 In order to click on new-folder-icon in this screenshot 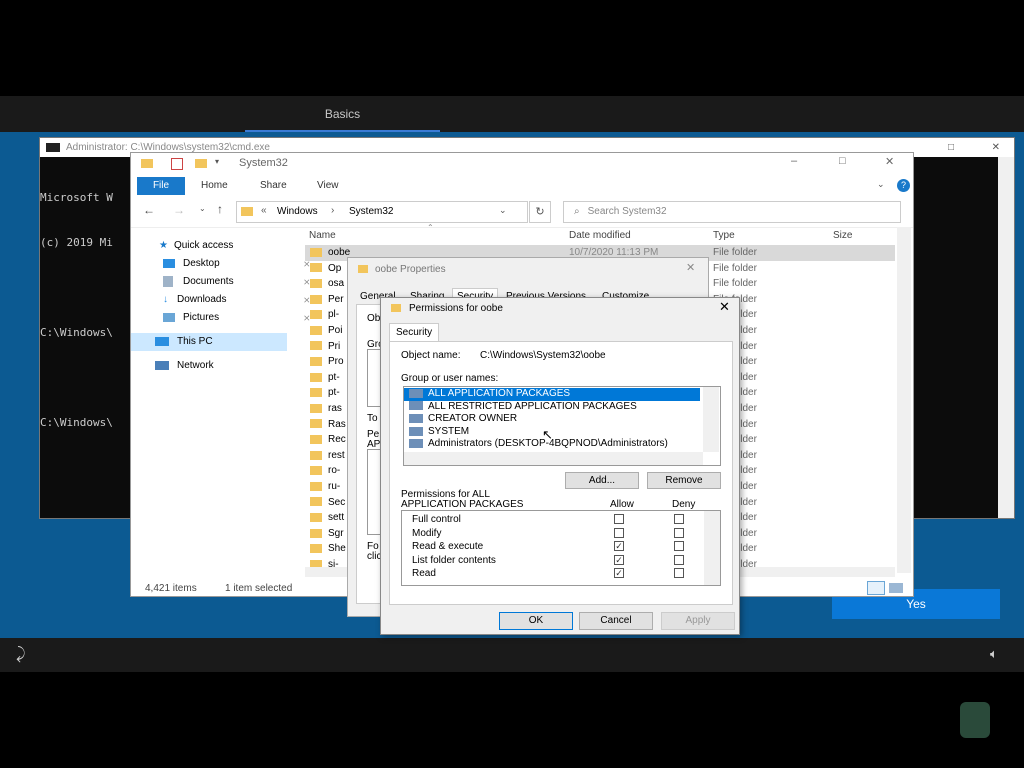, I will do `click(201, 163)`.